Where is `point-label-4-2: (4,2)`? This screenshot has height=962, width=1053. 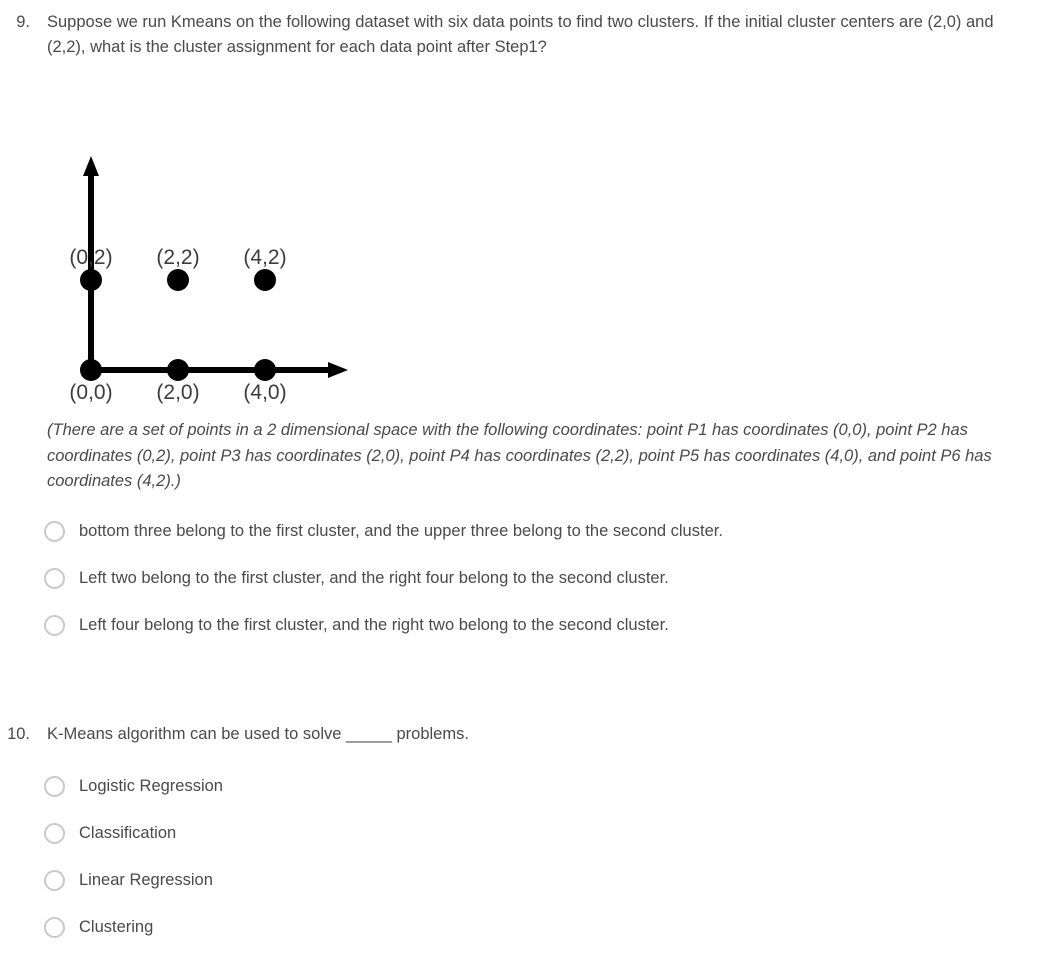
point-label-4-2: (4,2) is located at coordinates (264, 257).